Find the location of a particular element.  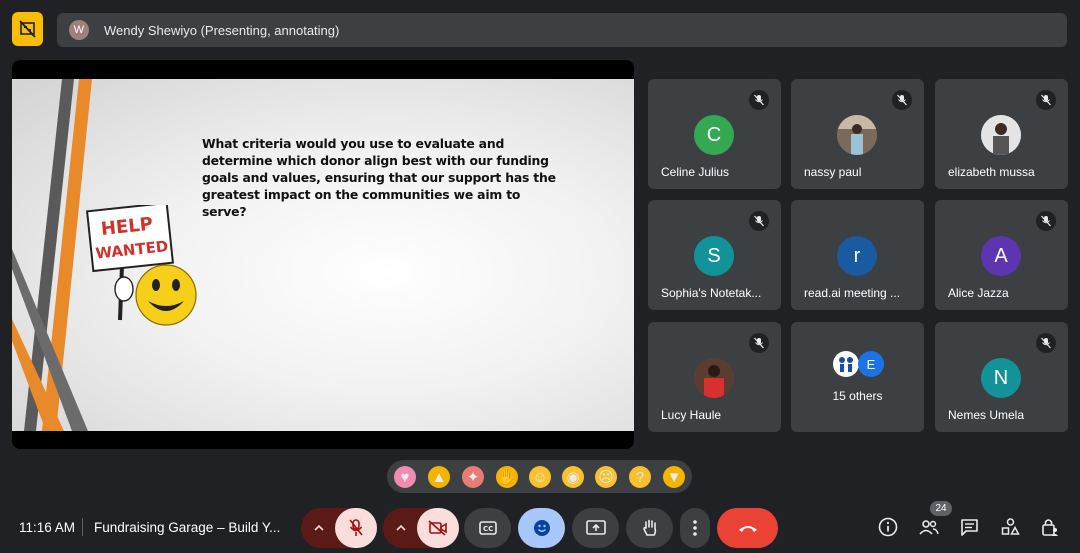

info-icon is located at coordinates (888, 527).